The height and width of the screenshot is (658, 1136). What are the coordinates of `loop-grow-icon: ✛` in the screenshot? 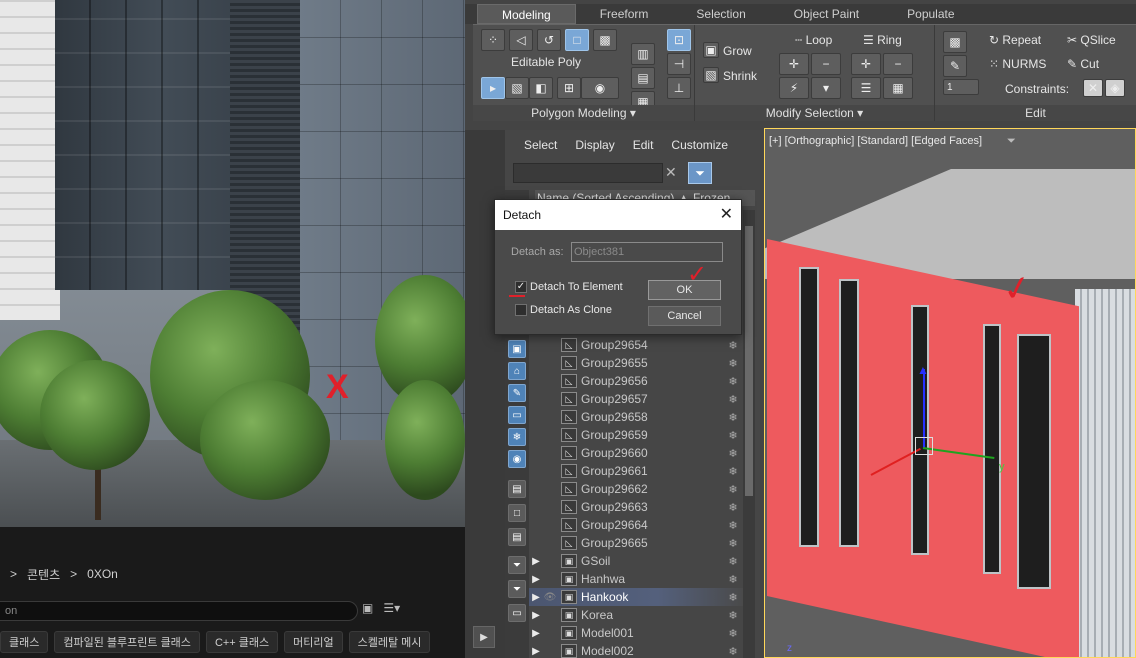 It's located at (794, 64).